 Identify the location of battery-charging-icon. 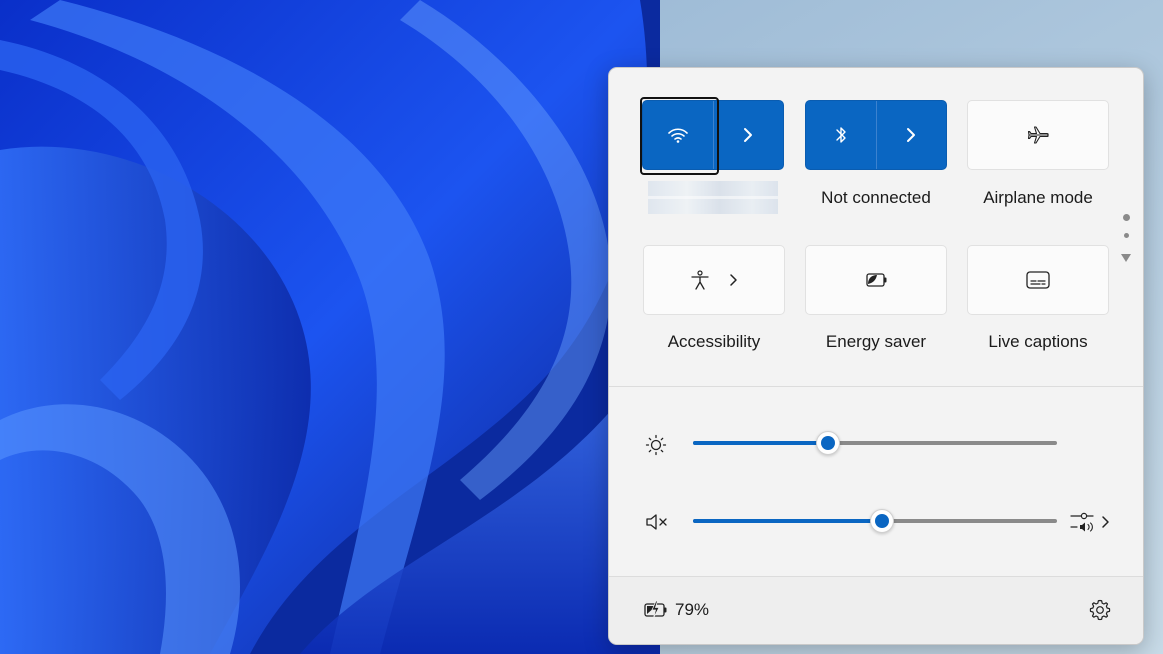
(656, 610).